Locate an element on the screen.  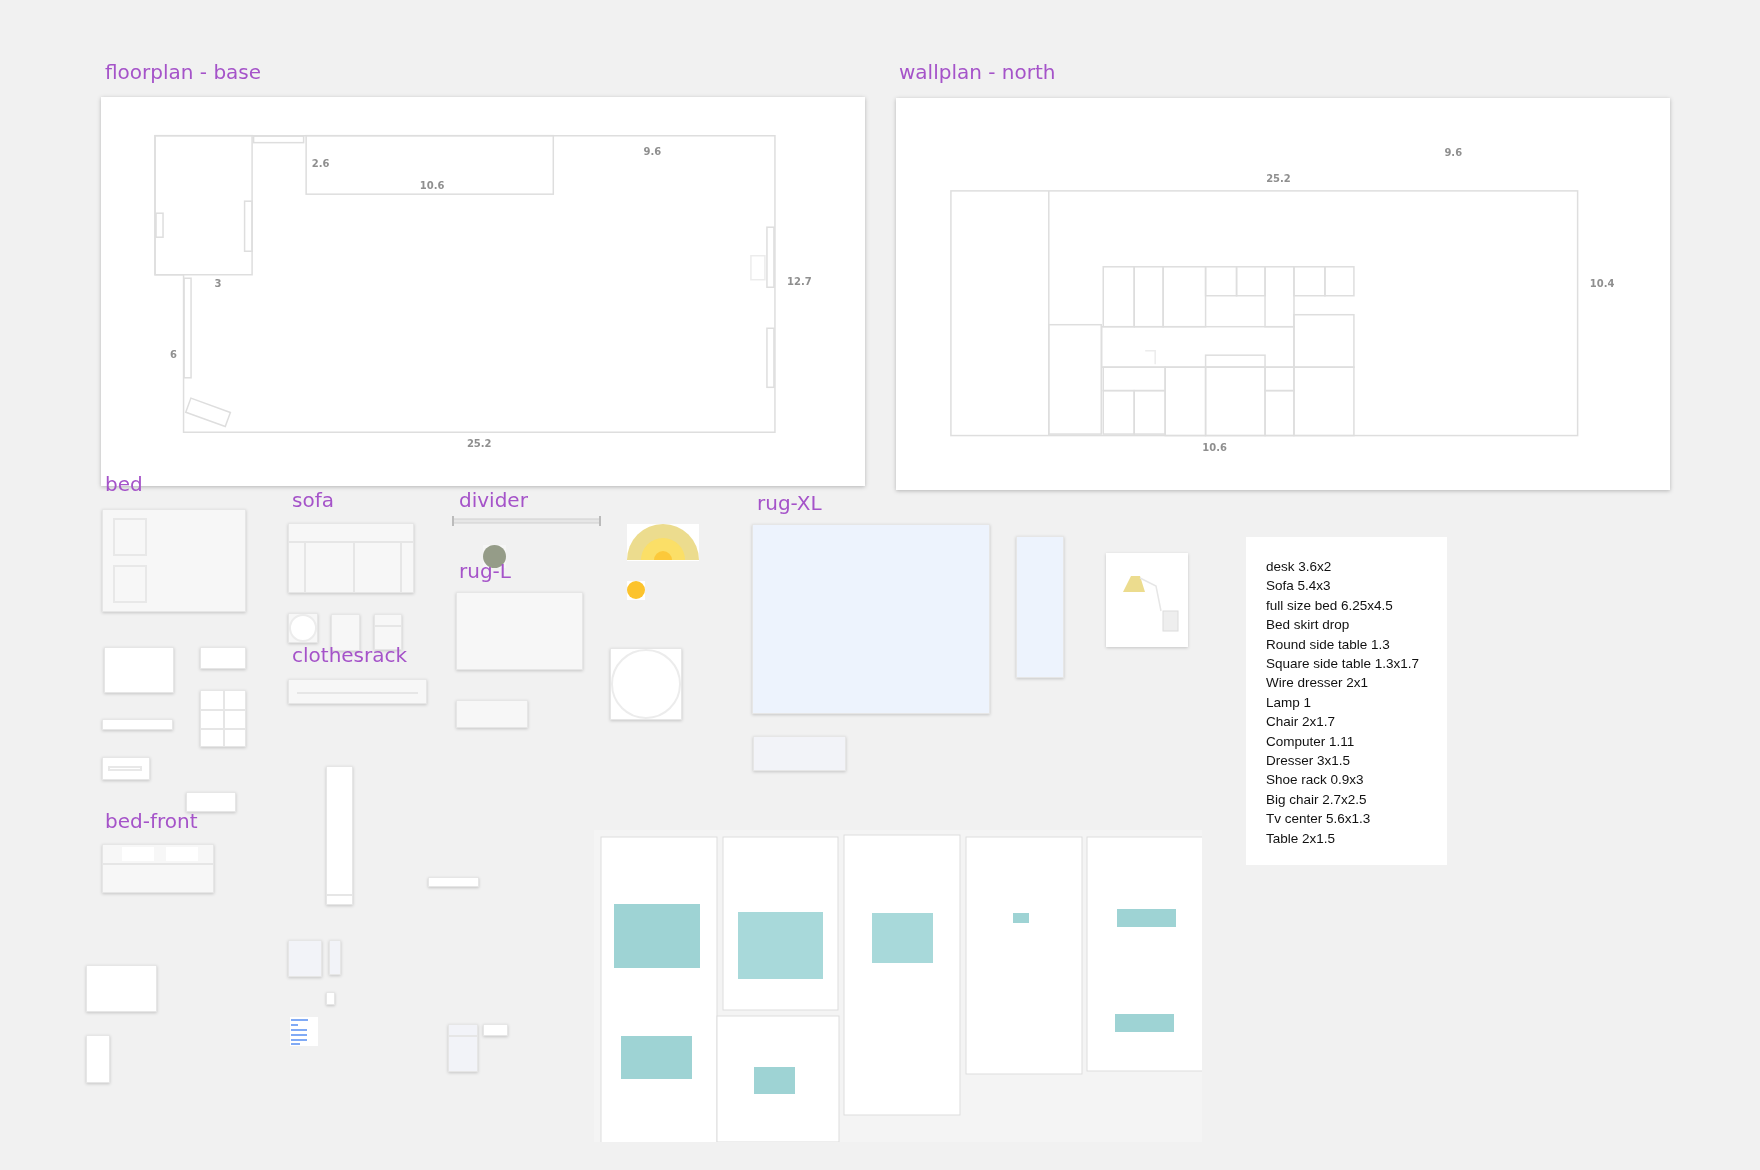
layer-label: clothesrack is located at coordinates (350, 655).